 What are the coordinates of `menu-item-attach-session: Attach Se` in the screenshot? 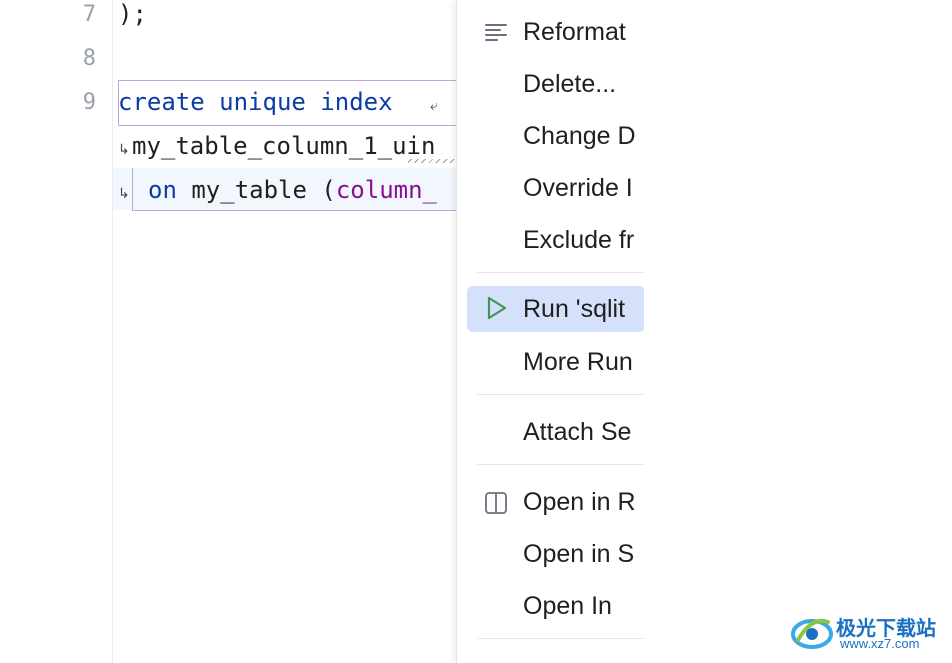 It's located at (556, 432).